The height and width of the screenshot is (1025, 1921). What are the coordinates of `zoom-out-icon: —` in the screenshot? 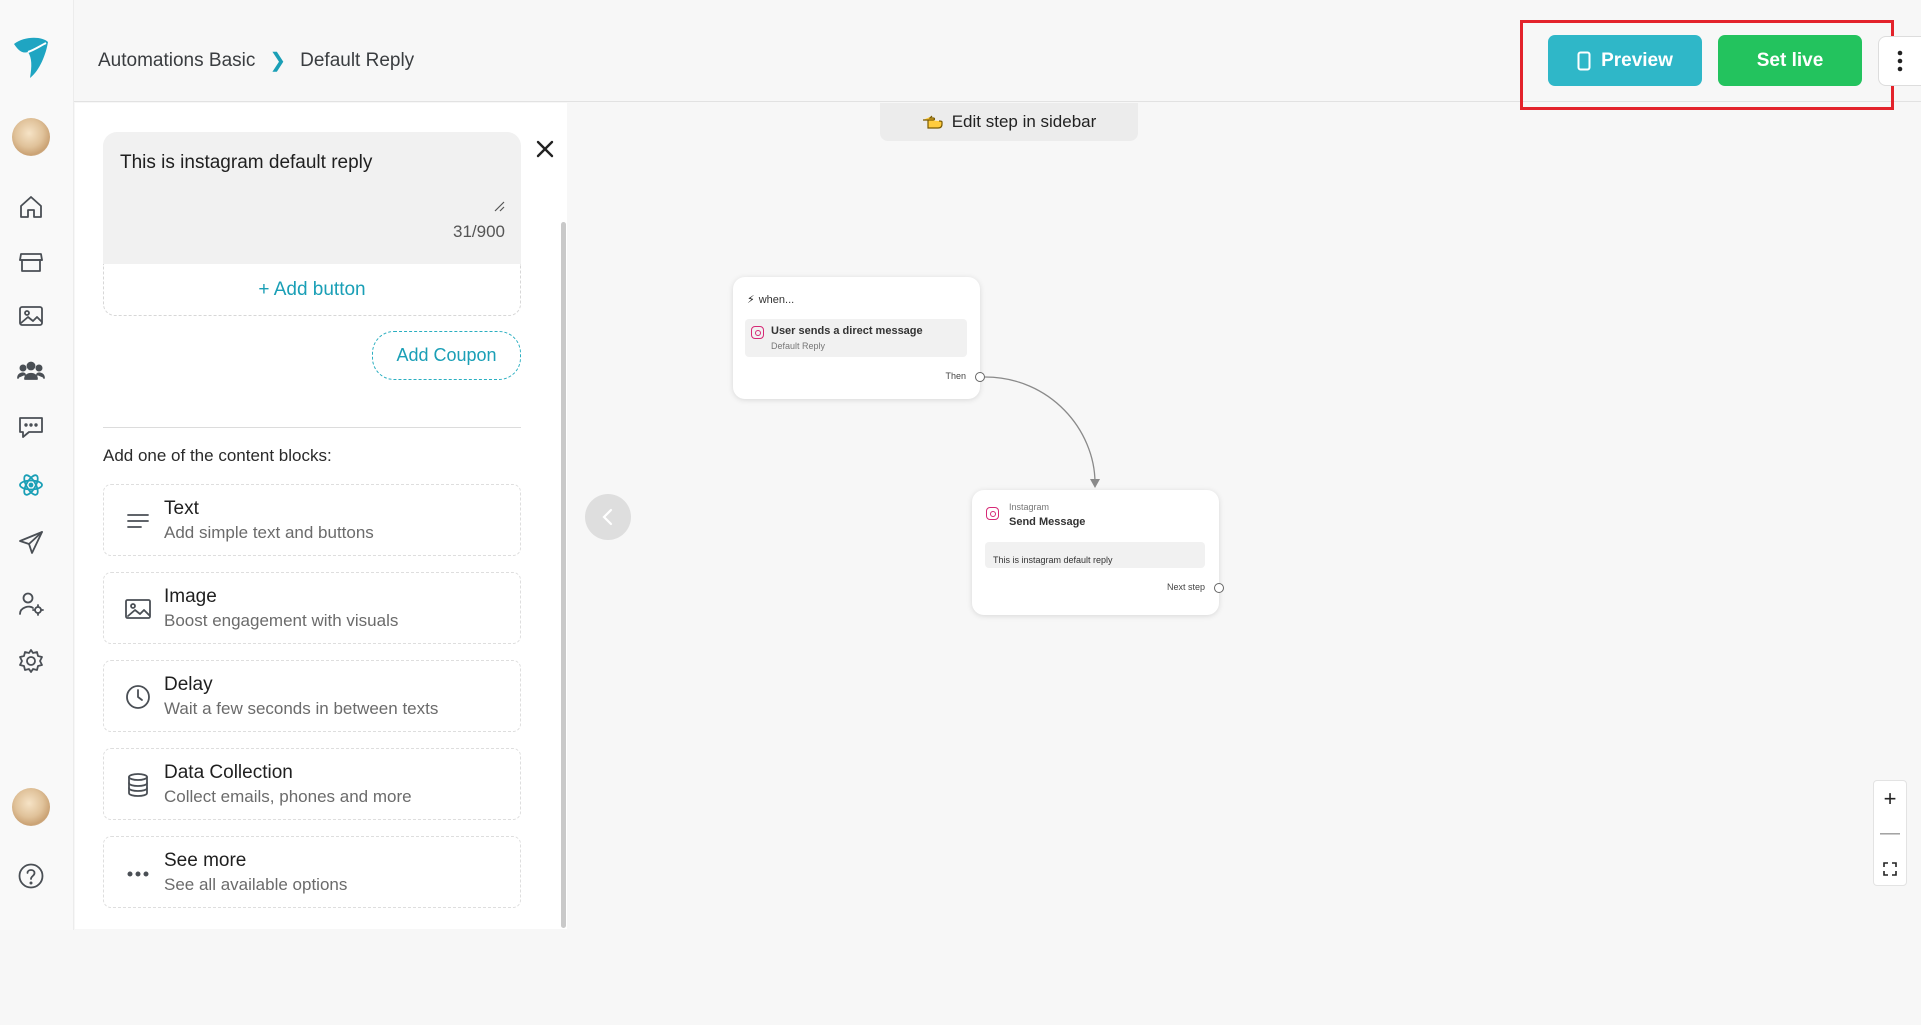 It's located at (1890, 833).